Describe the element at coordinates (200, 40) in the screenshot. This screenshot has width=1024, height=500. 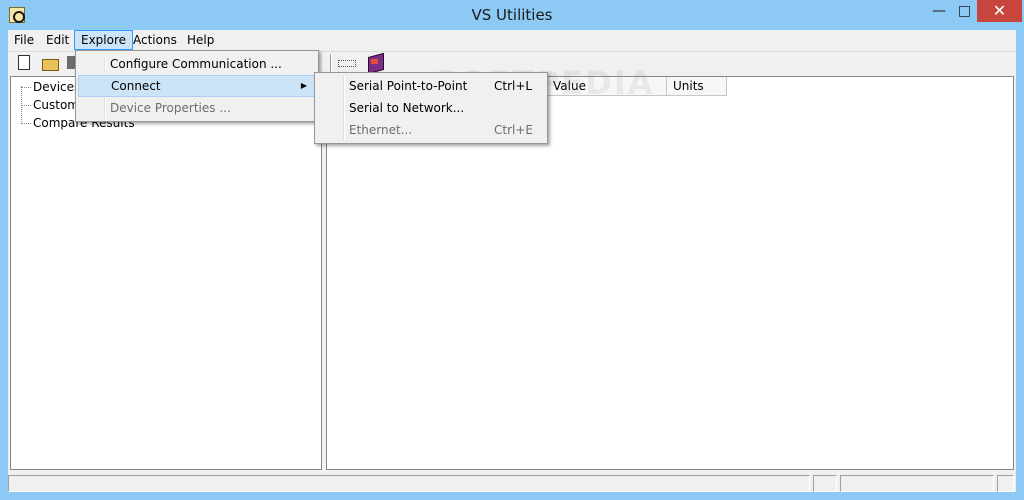
I see `menu-help: Help` at that location.